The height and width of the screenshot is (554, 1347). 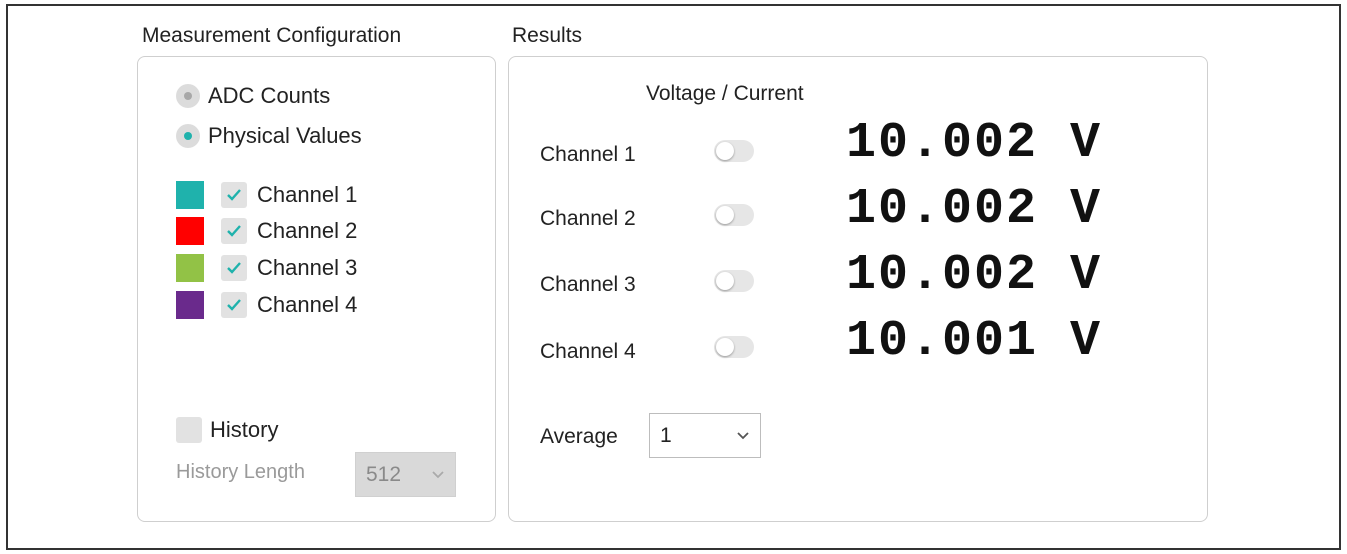 What do you see at coordinates (734, 347) in the screenshot?
I see `channel-4-toggle` at bounding box center [734, 347].